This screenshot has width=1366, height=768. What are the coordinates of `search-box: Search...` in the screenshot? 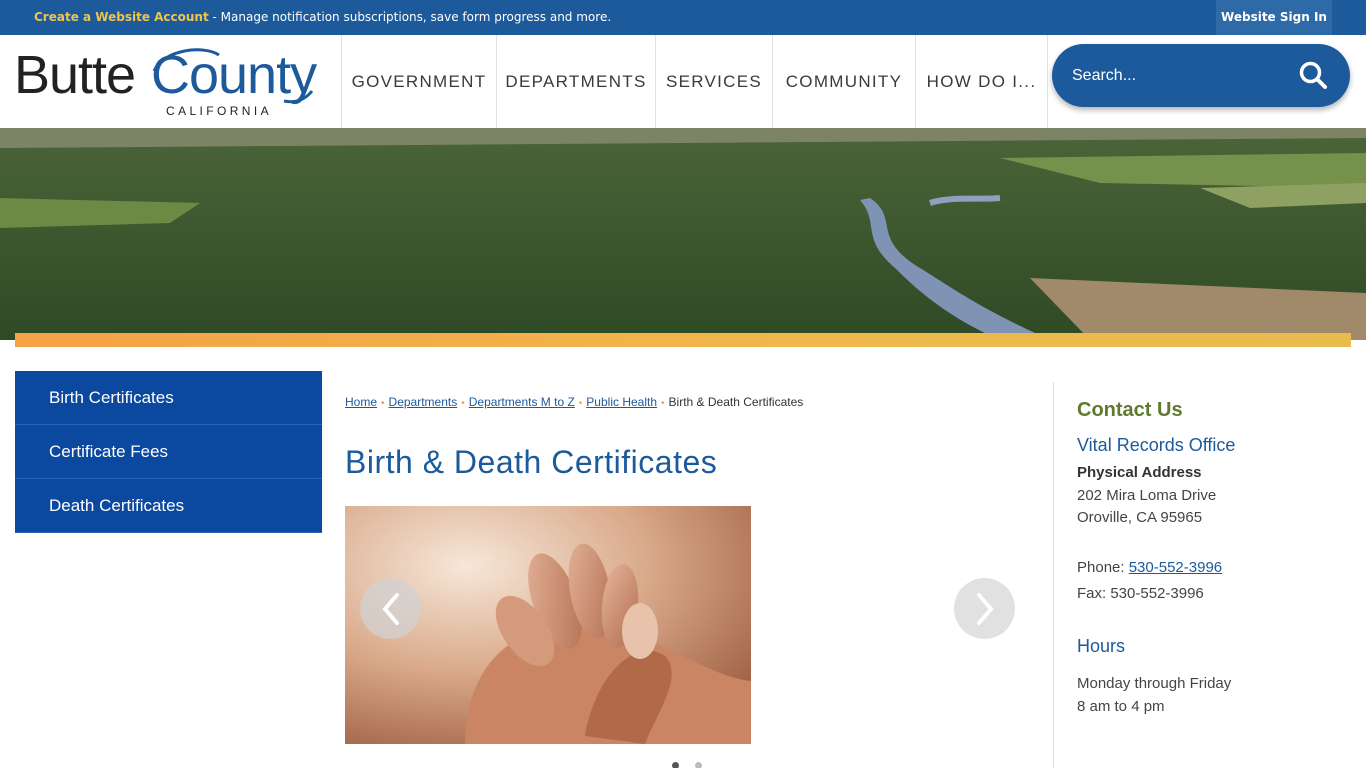 It's located at (1201, 75).